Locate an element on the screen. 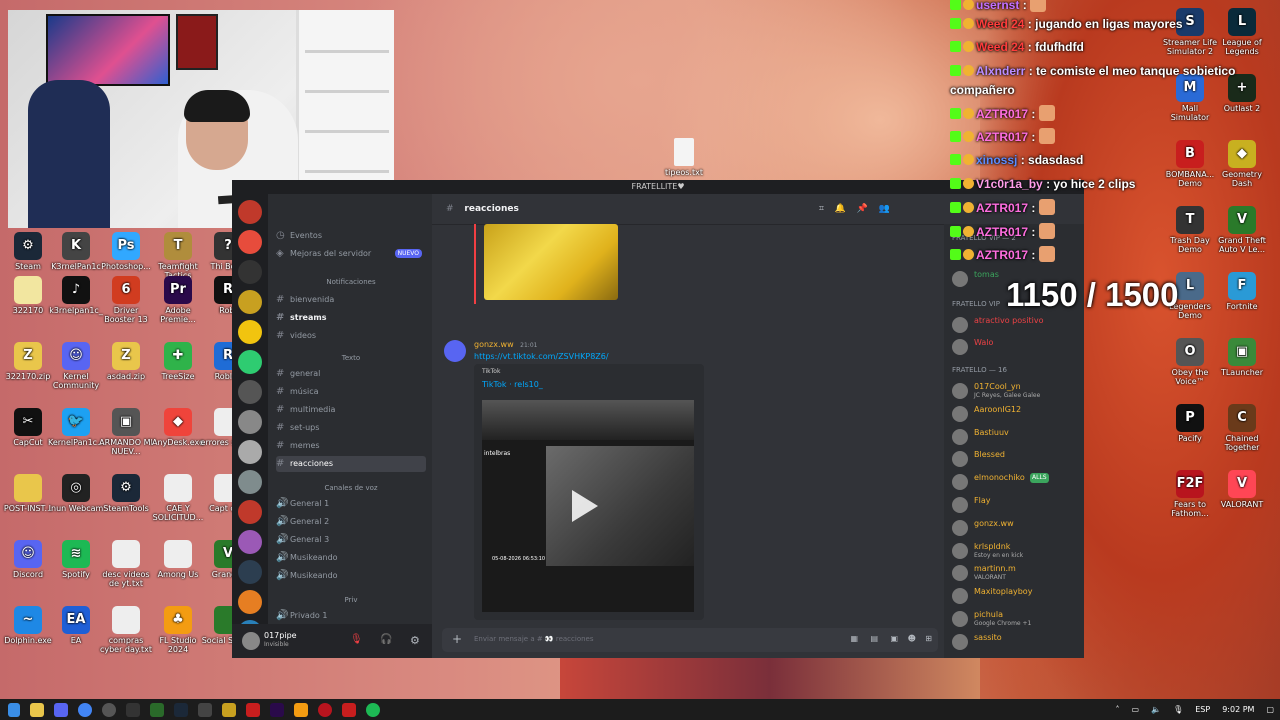 This screenshot has height=720, width=1280. desktop-icon-mall-simulator: M Mall Simulator is located at coordinates (1190, 98).